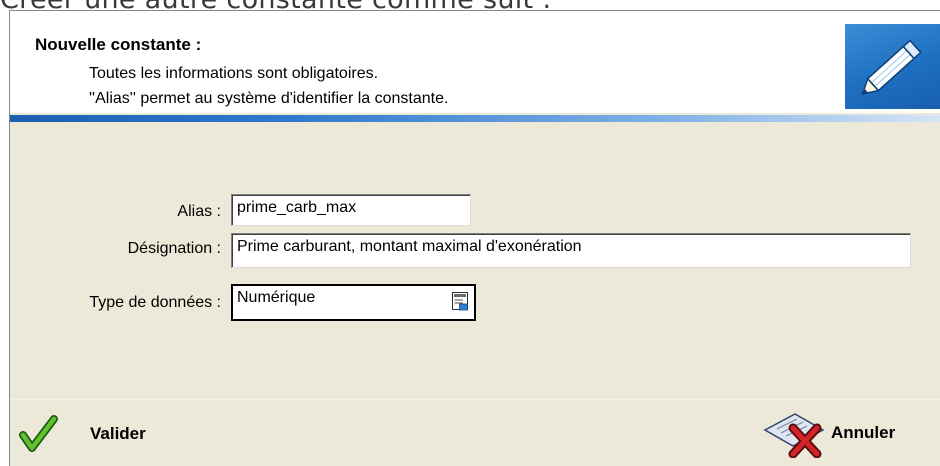 Image resolution: width=940 pixels, height=466 pixels. Describe the element at coordinates (892, 66) in the screenshot. I see `pencil-icon` at that location.